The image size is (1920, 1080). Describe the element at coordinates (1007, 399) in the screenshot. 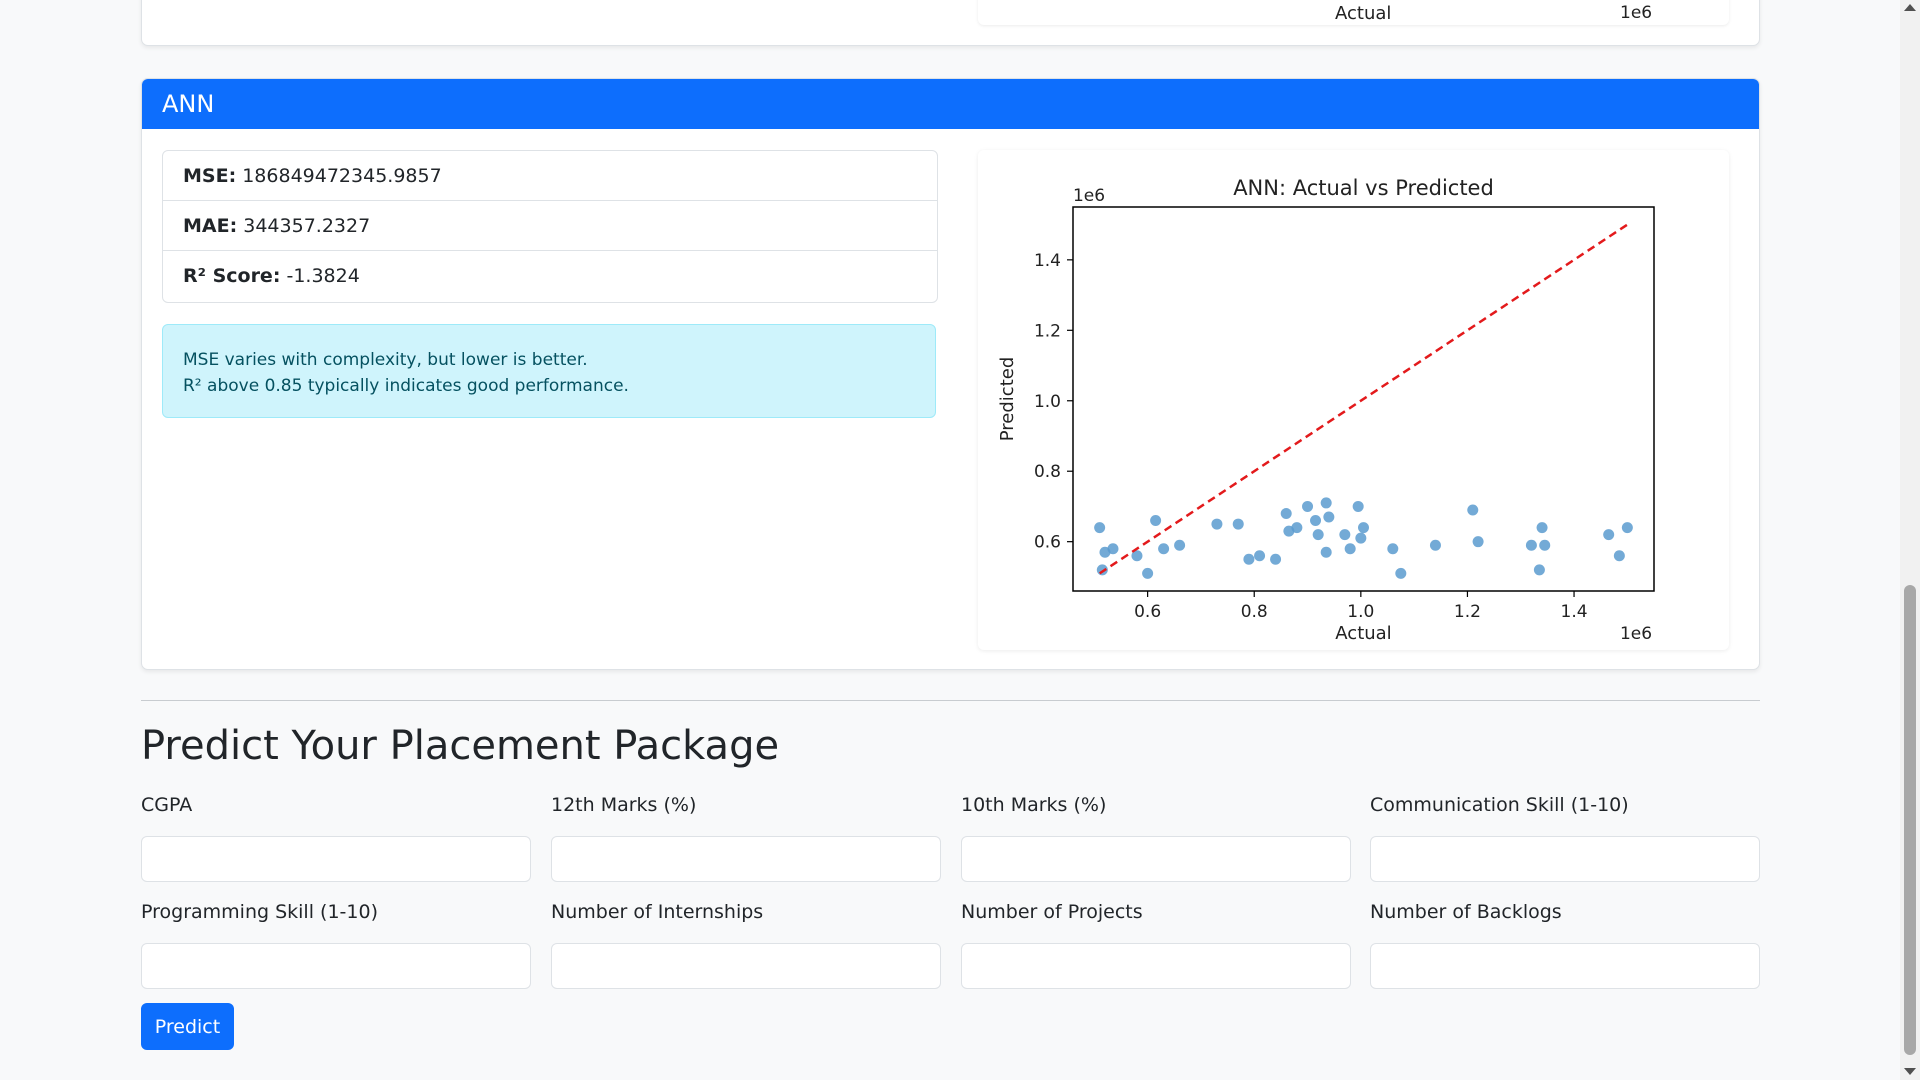

I see `y-axis-label: Predicted` at that location.